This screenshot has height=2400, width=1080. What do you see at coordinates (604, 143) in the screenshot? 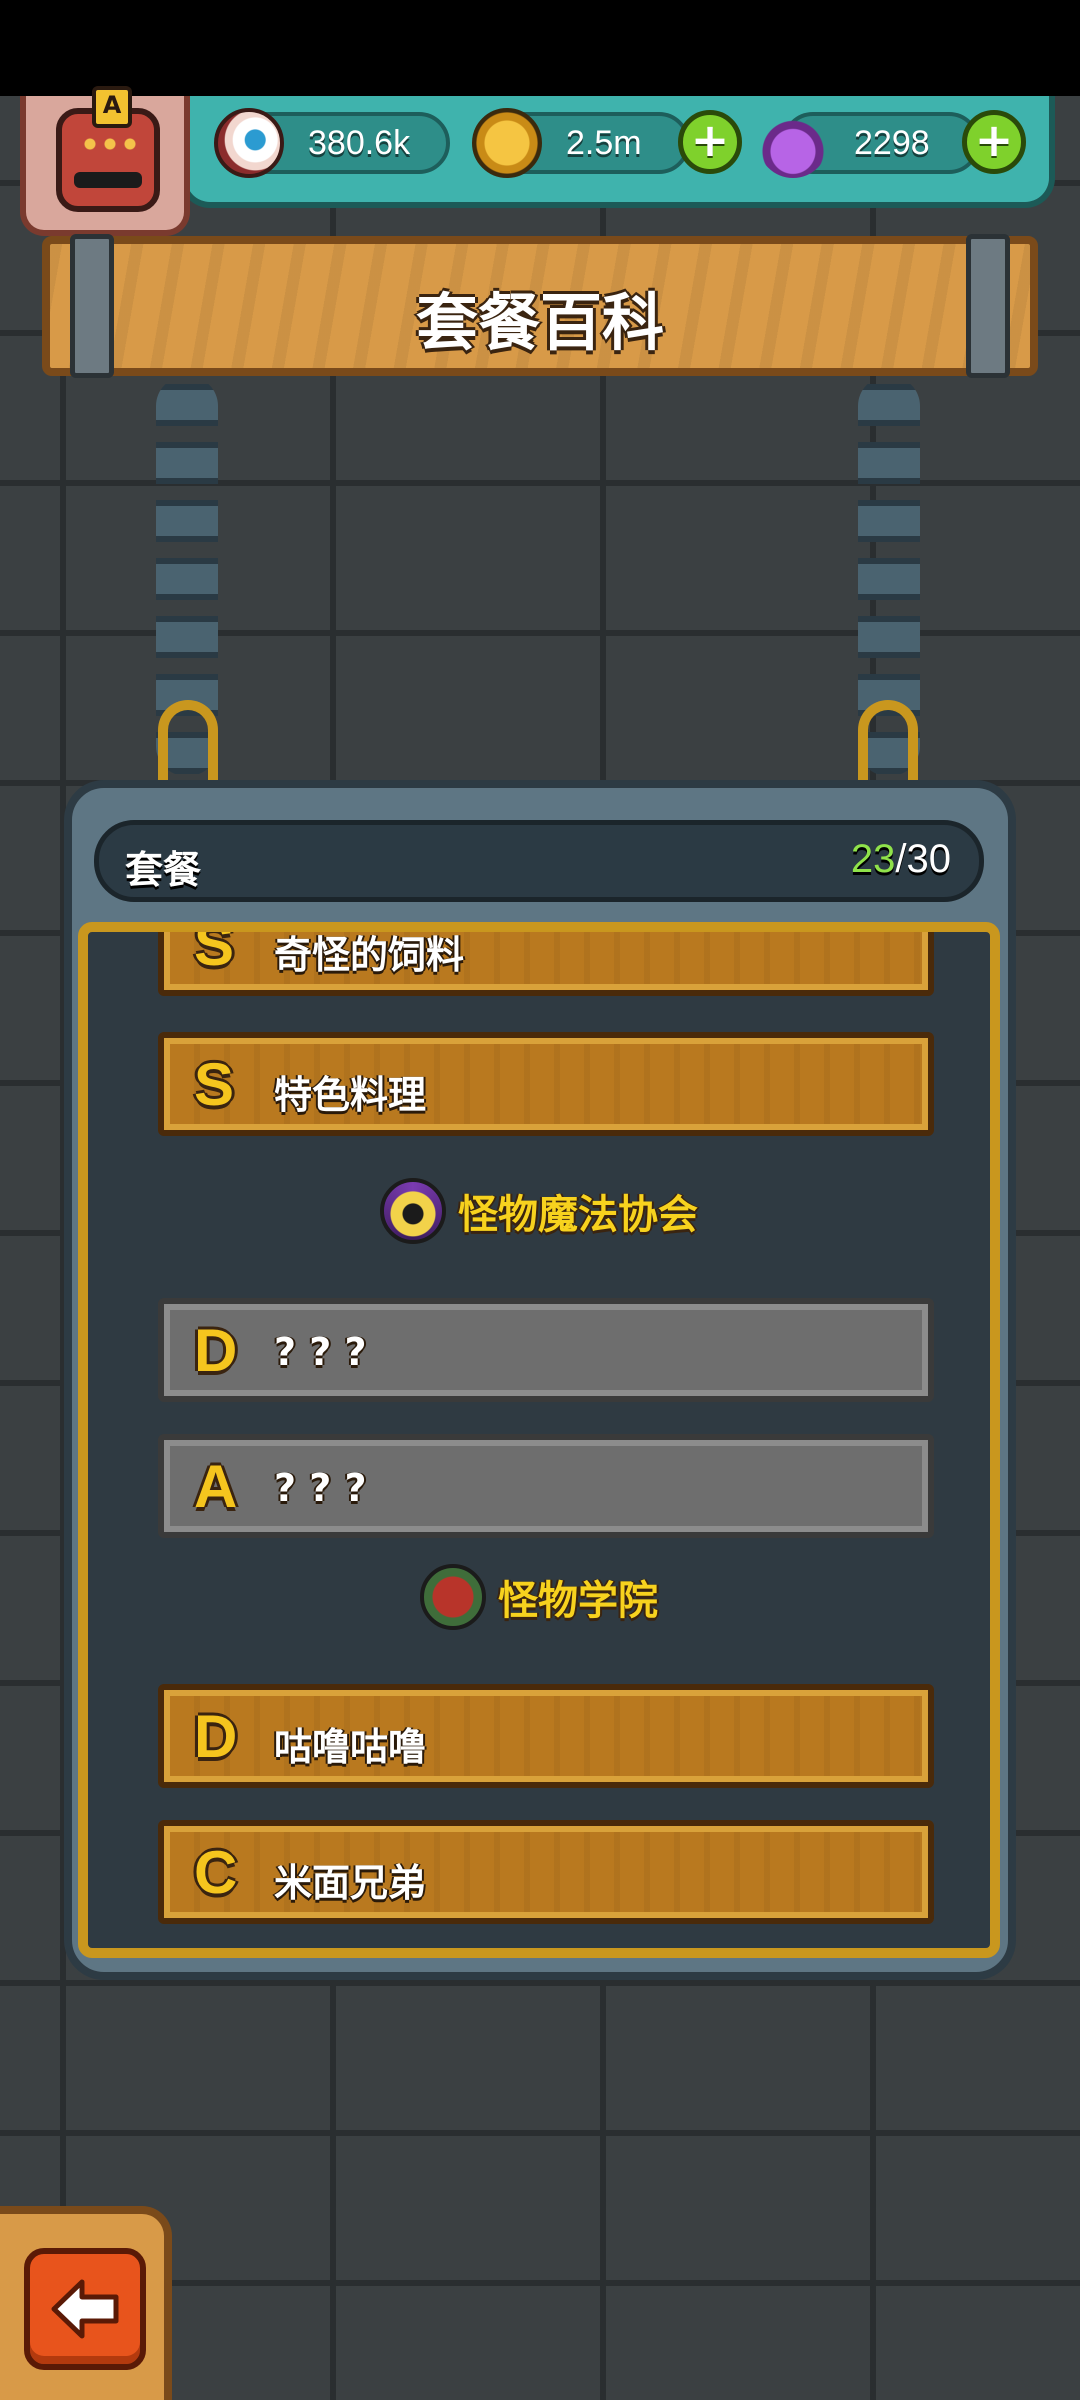
I see `coin-count: 2.5m` at bounding box center [604, 143].